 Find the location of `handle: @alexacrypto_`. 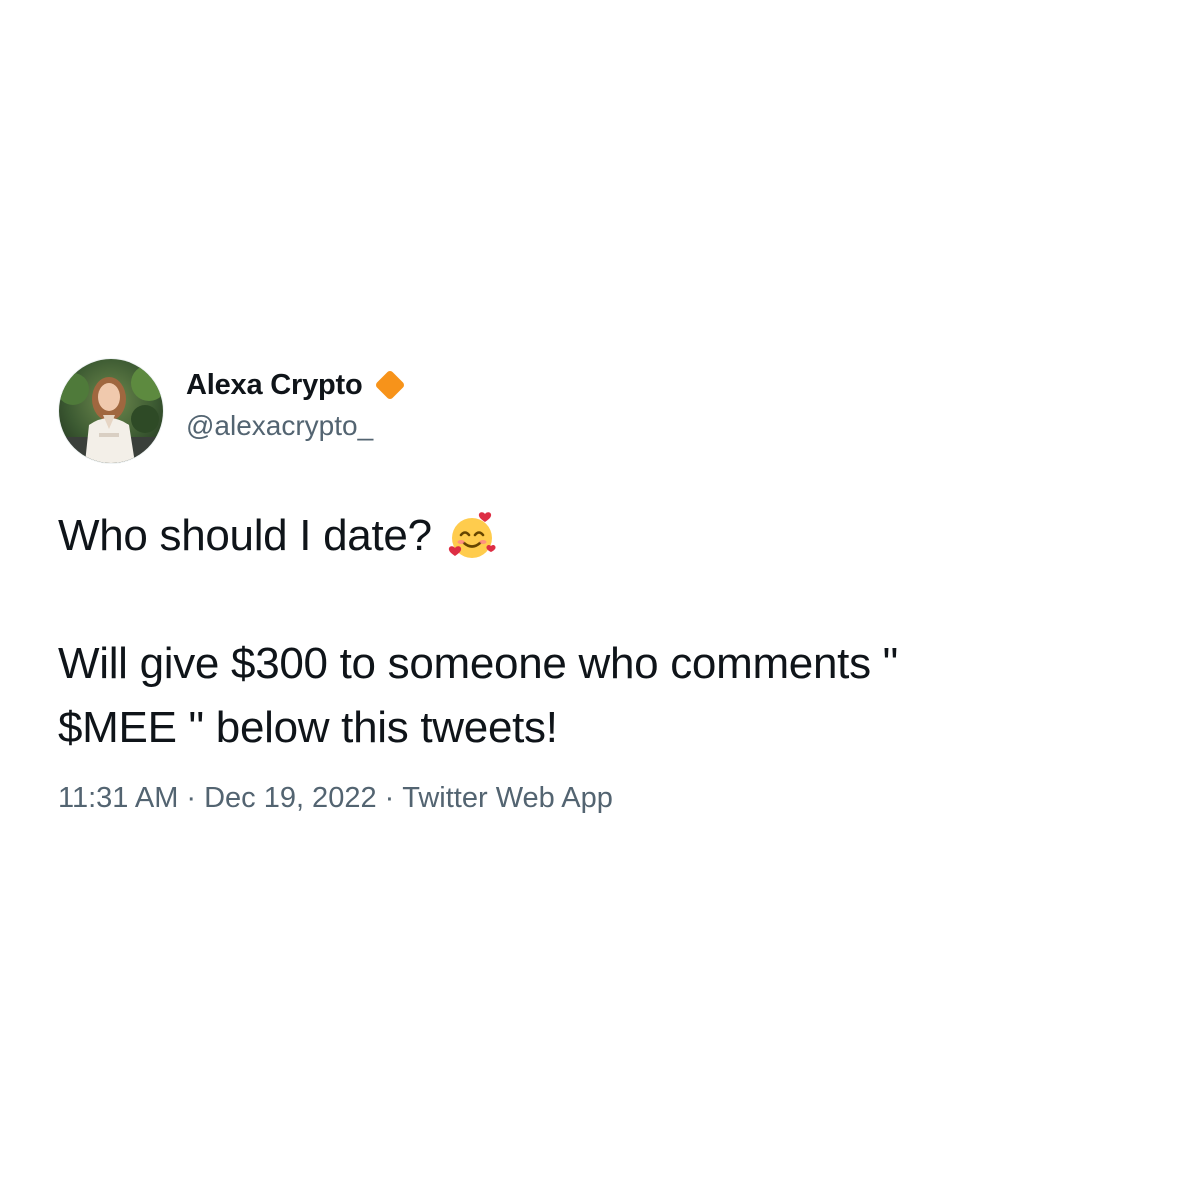

handle: @alexacrypto_ is located at coordinates (296, 426).